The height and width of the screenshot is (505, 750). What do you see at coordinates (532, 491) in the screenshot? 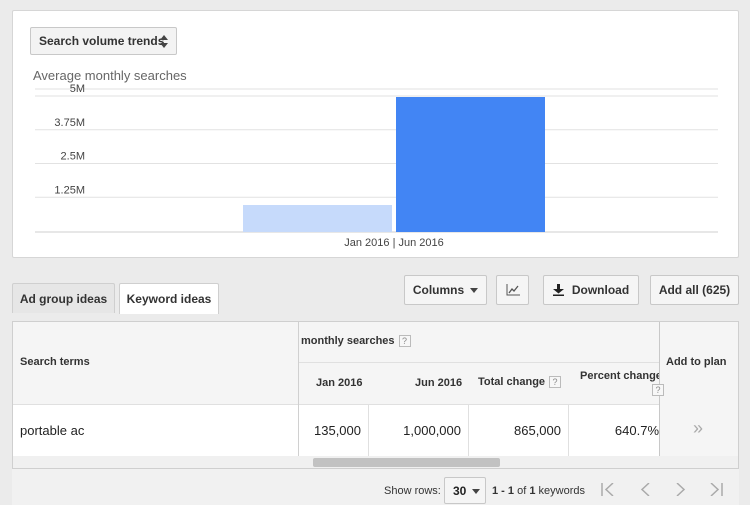
I see `range-count: 1` at bounding box center [532, 491].